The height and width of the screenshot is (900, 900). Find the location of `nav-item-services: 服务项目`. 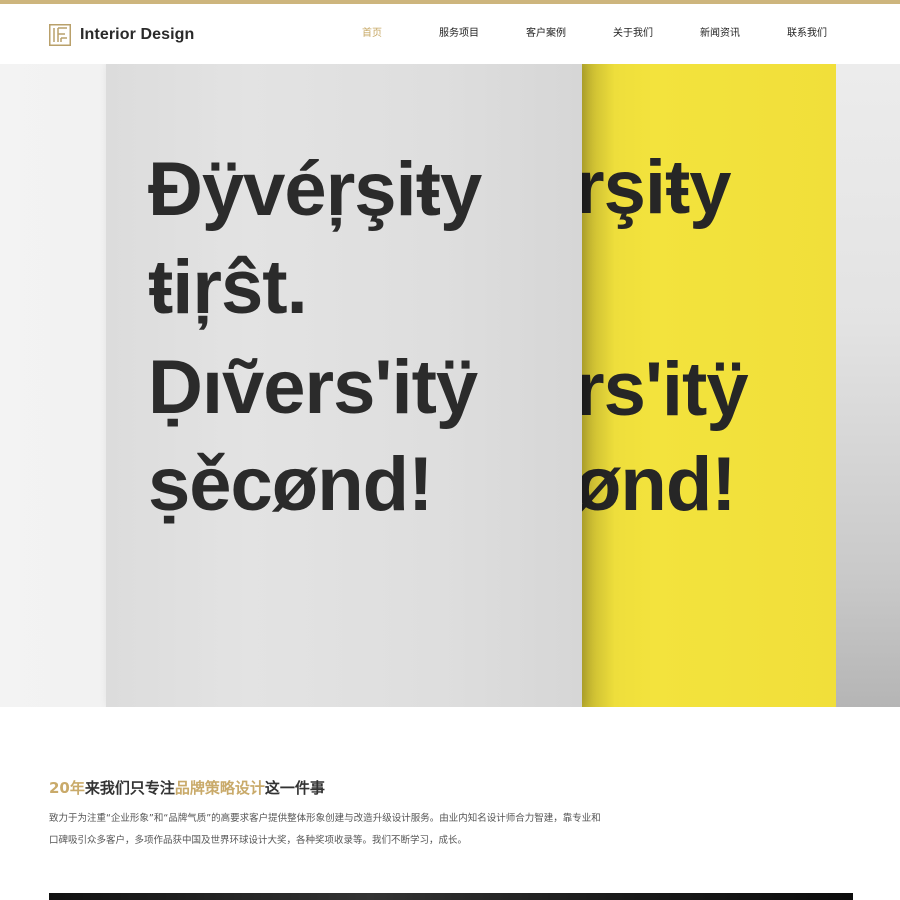

nav-item-services: 服务项目 is located at coordinates (459, 34).